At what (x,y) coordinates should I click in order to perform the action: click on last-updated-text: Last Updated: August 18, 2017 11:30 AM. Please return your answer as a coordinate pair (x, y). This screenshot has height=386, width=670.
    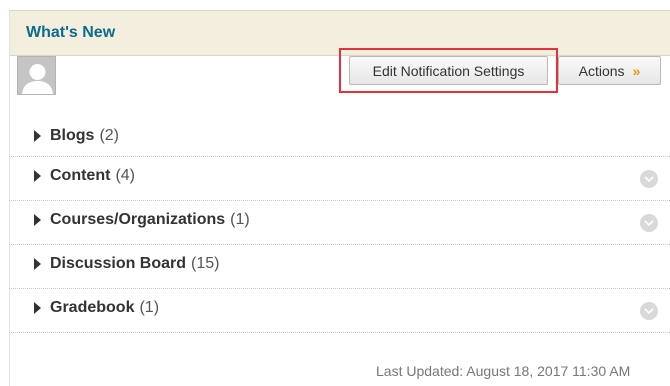
    Looking at the image, I should click on (503, 371).